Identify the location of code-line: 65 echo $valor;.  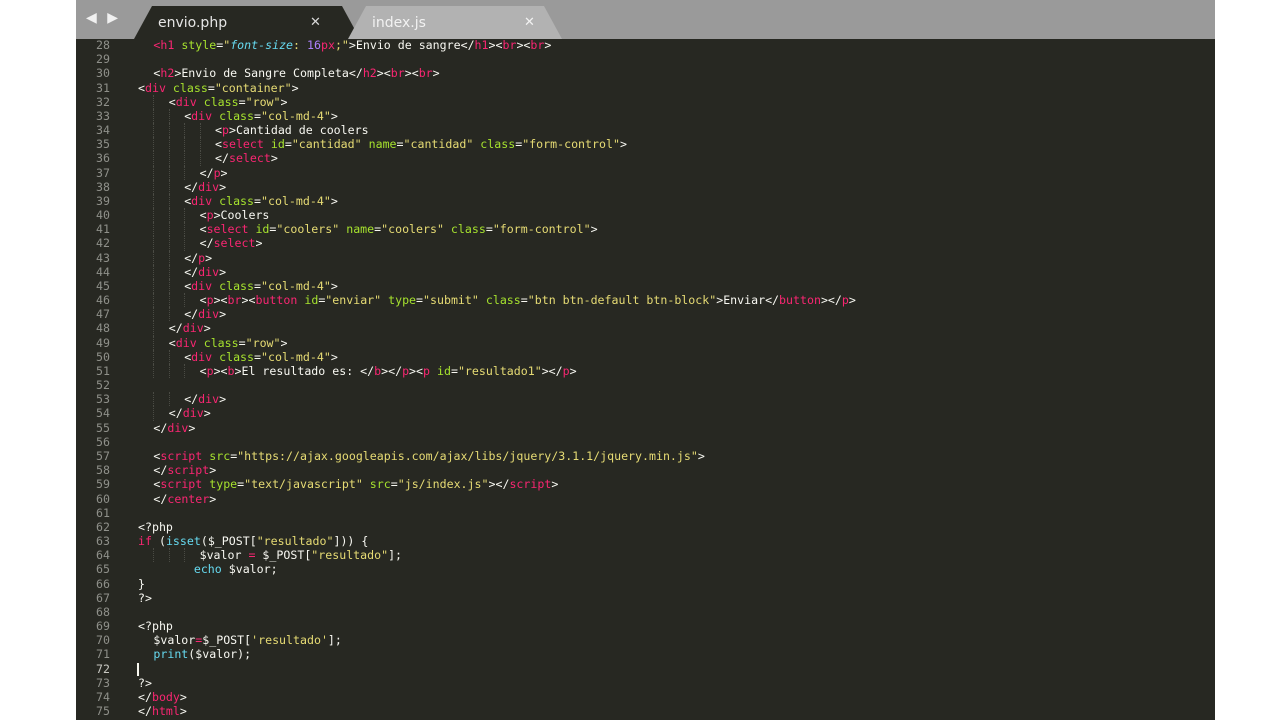
(645, 569).